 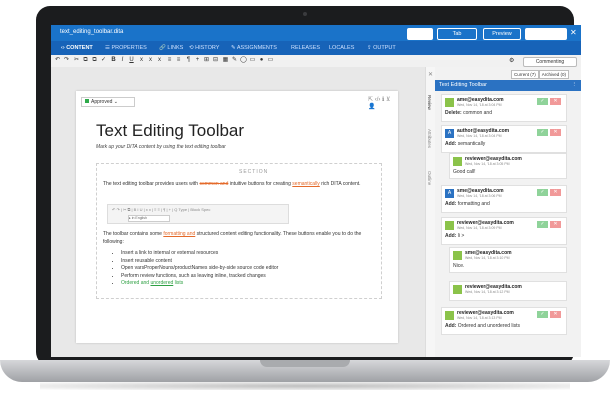 I want to click on box-icon: ▭, so click(x=270, y=60).